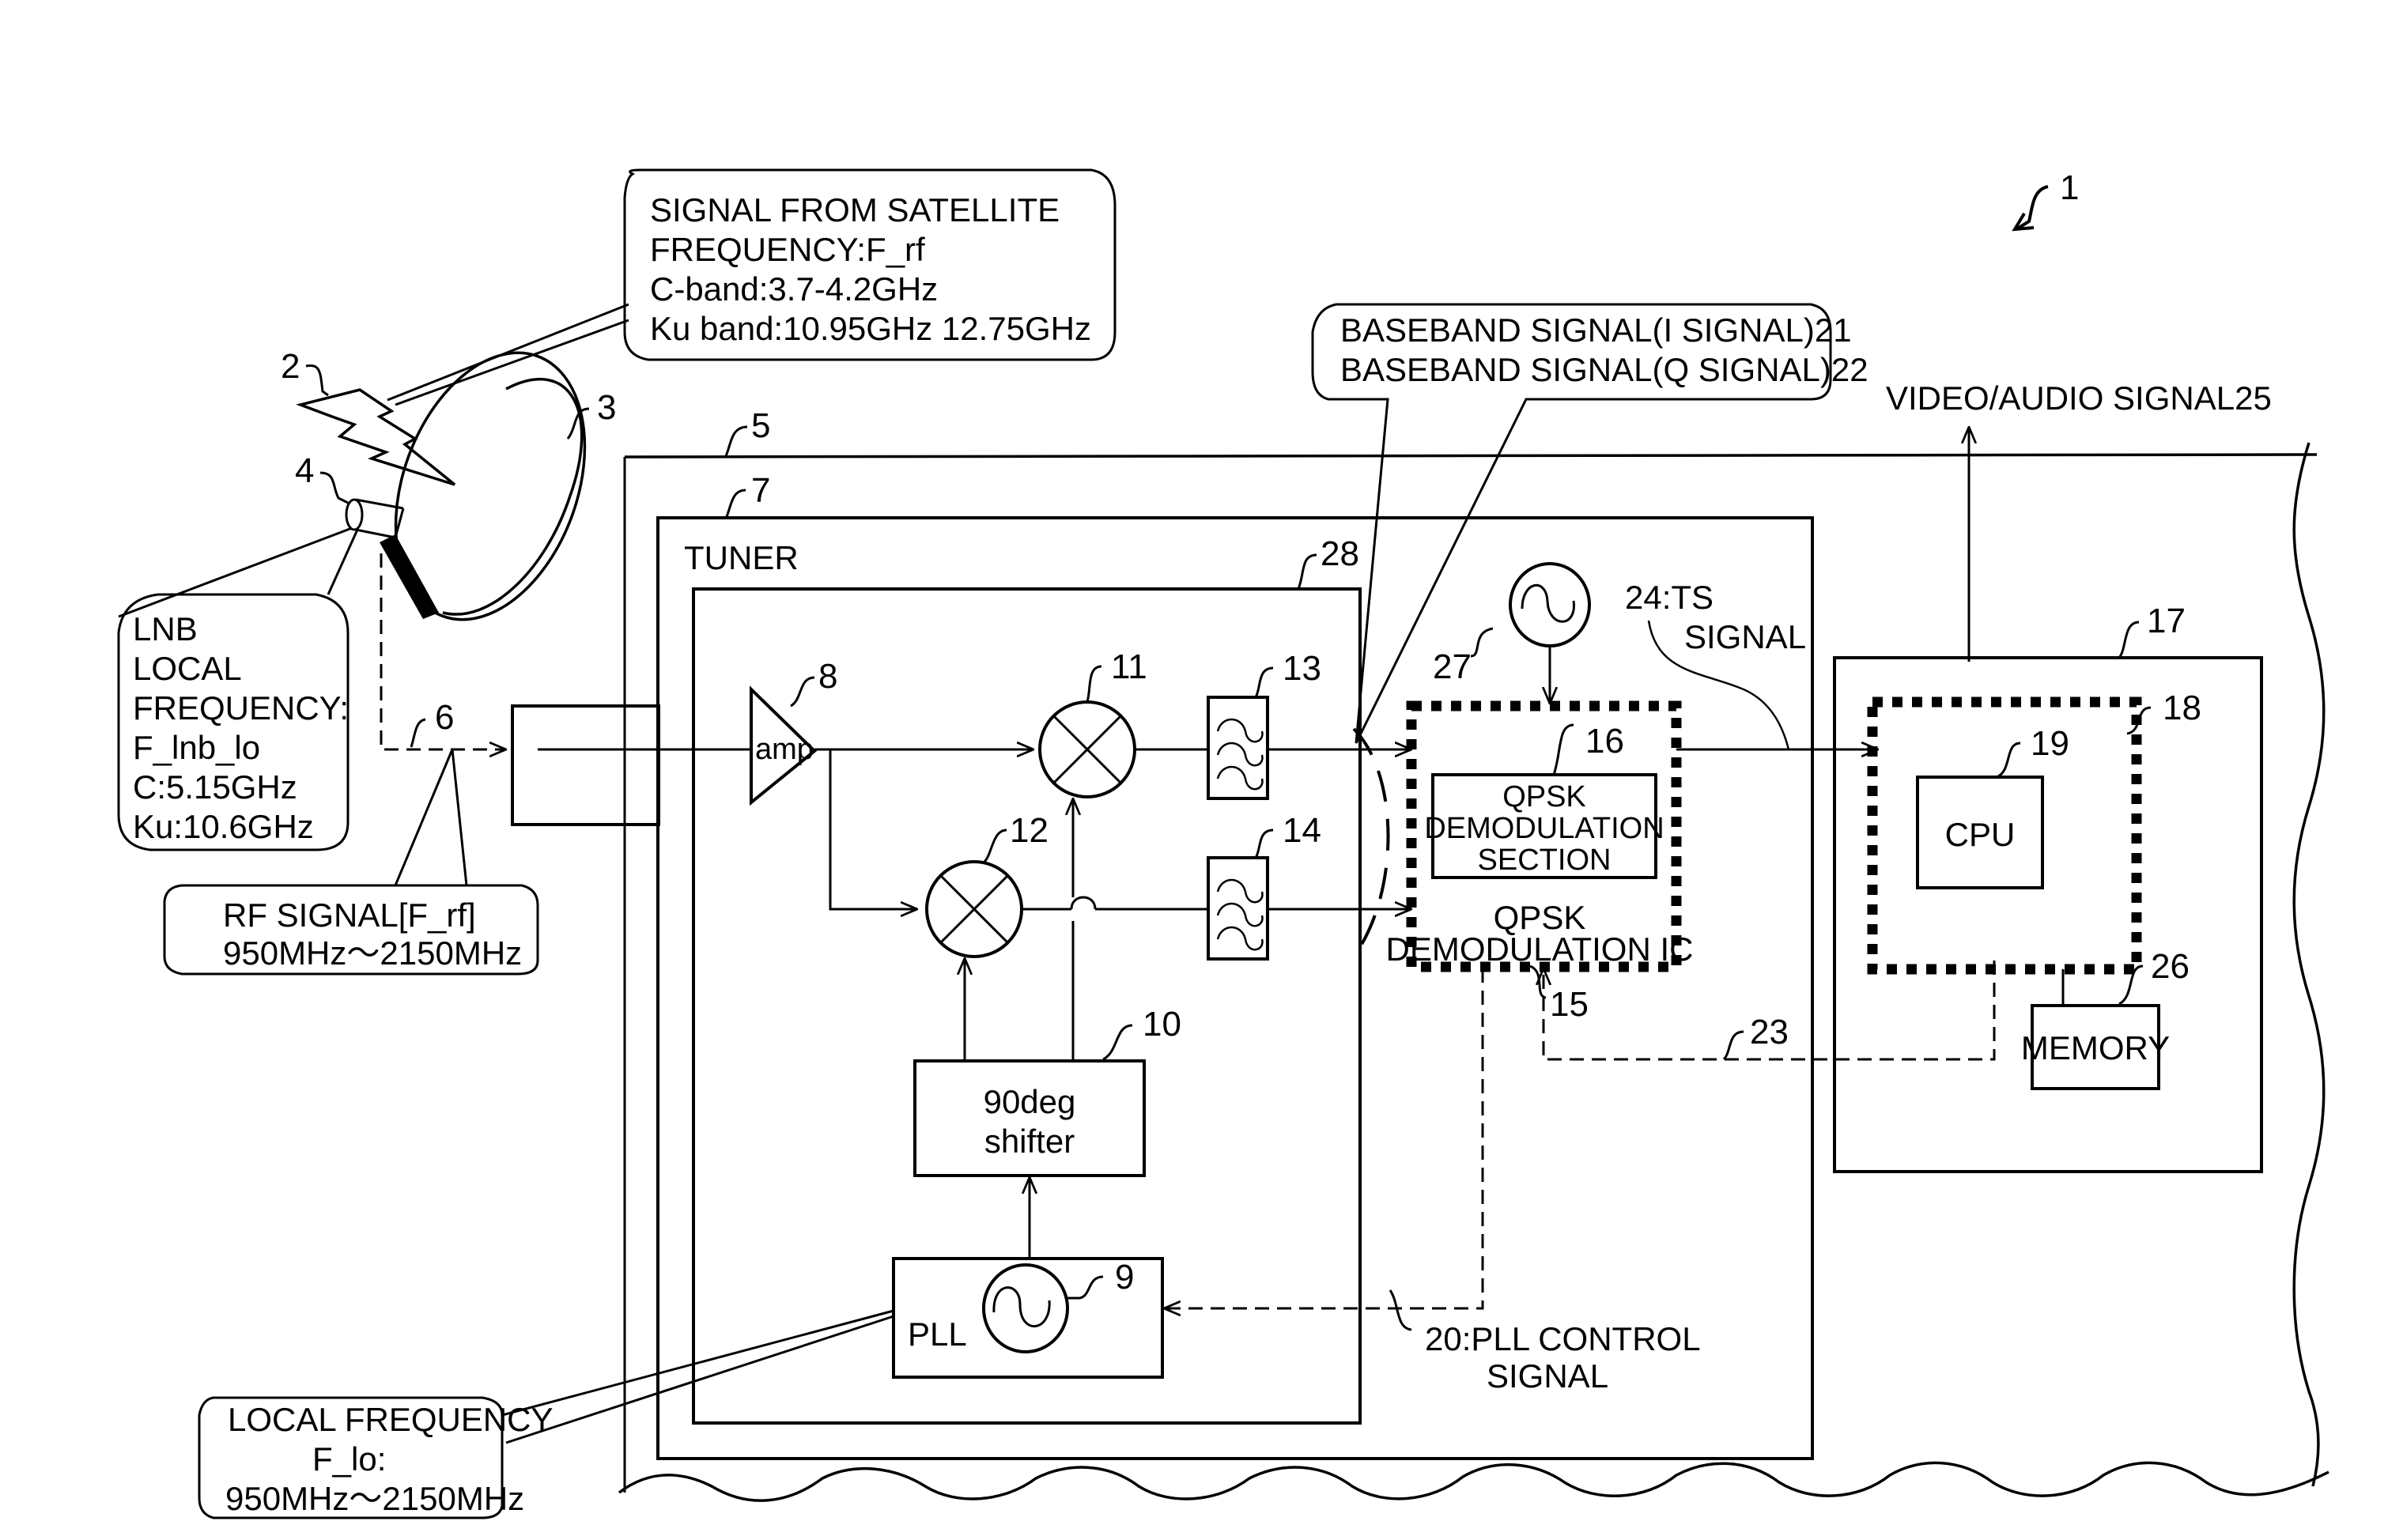 This screenshot has height=1540, width=2388. Describe the element at coordinates (1751, 664) in the screenshot. I see `ts-signal: 24:TS SIGNAL` at that location.